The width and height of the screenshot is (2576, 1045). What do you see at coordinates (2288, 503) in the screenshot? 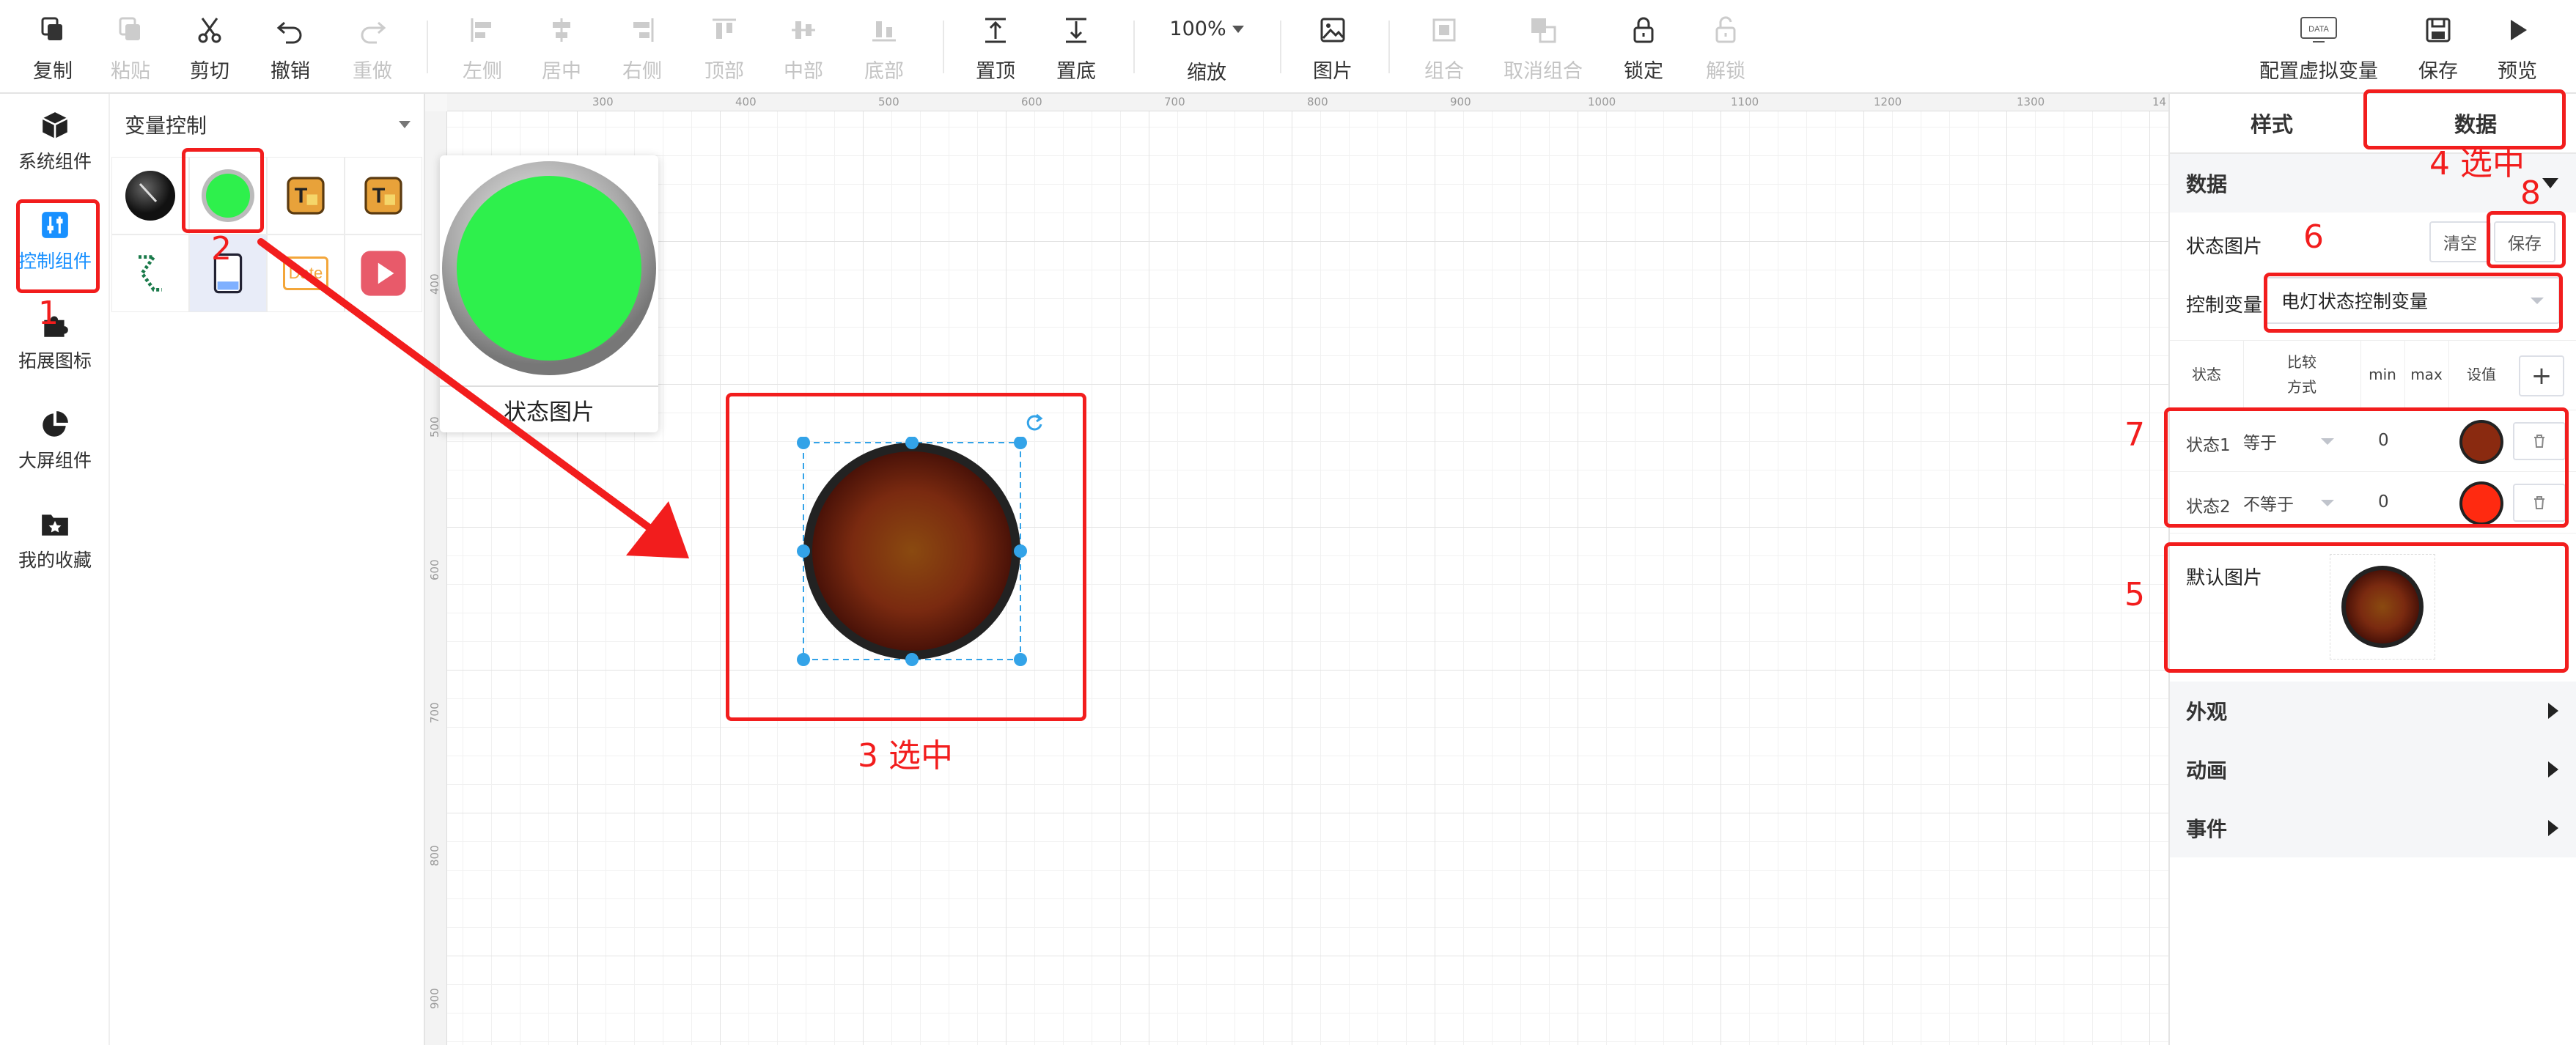
I see `compare-select: 不等于` at bounding box center [2288, 503].